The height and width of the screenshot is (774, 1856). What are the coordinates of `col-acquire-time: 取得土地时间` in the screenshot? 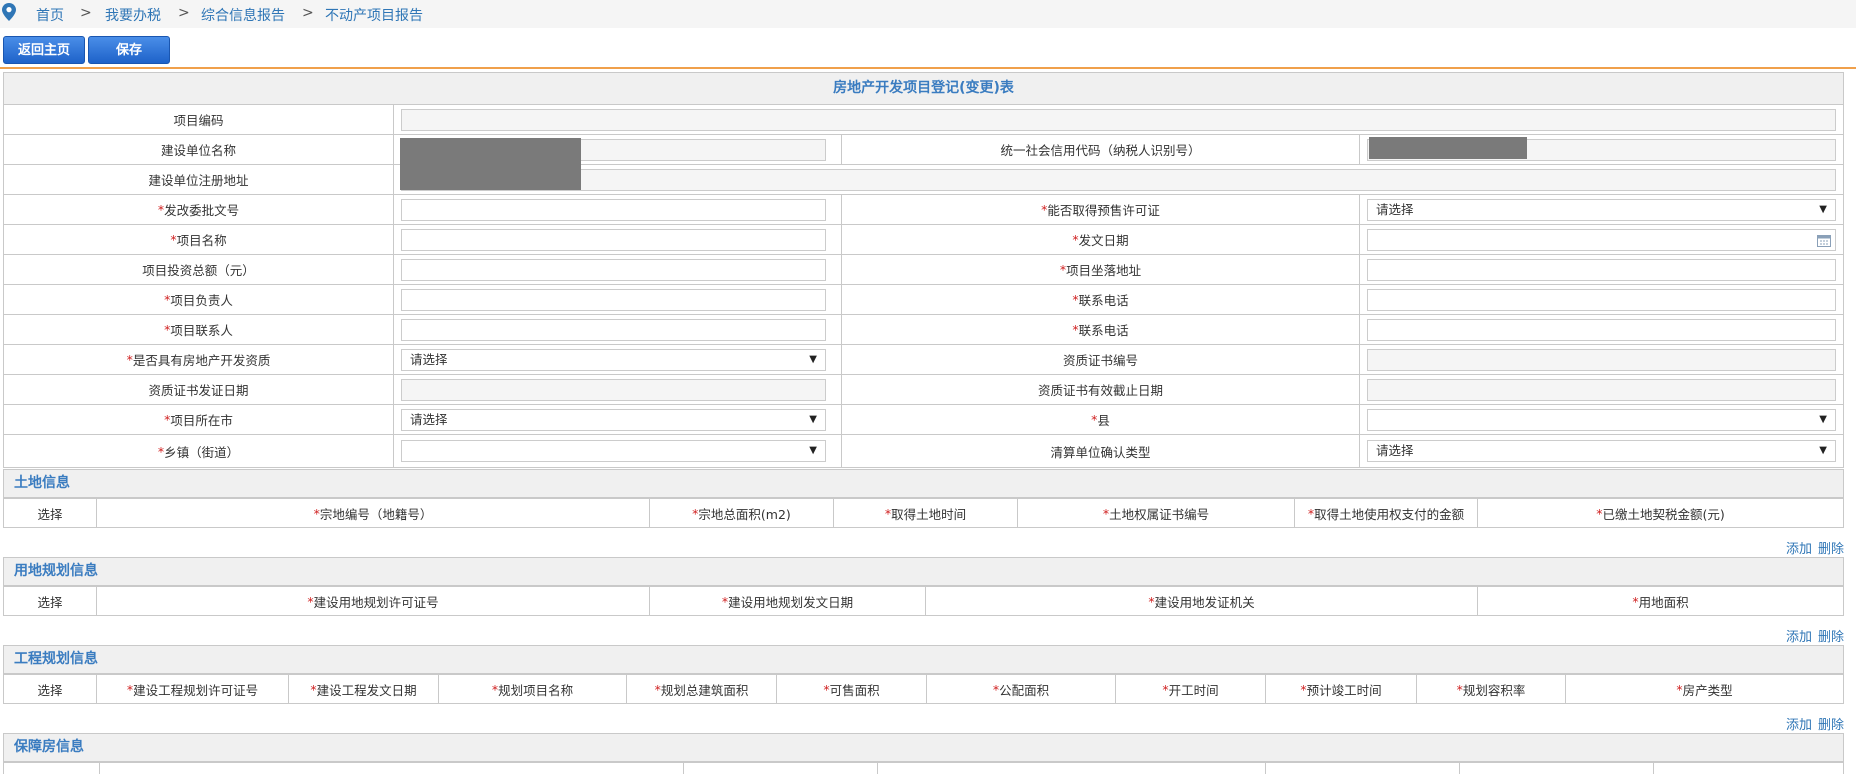 It's located at (929, 514).